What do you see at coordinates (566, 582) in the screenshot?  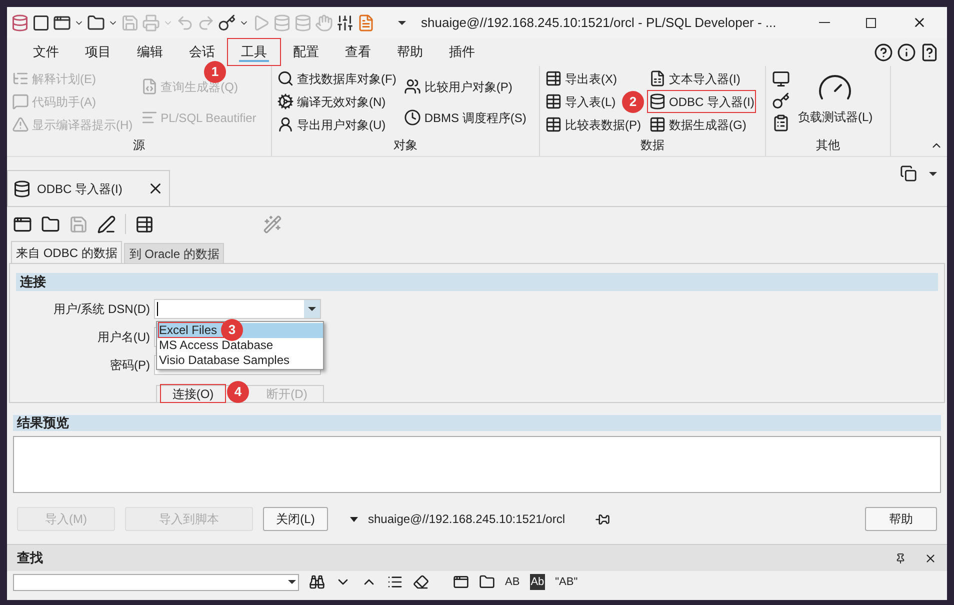 I see `option-toggle: "AB"` at bounding box center [566, 582].